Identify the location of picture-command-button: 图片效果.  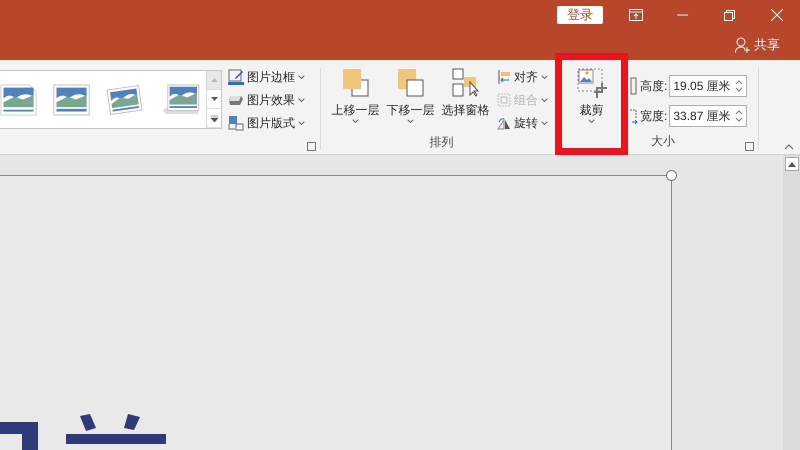
(273, 100).